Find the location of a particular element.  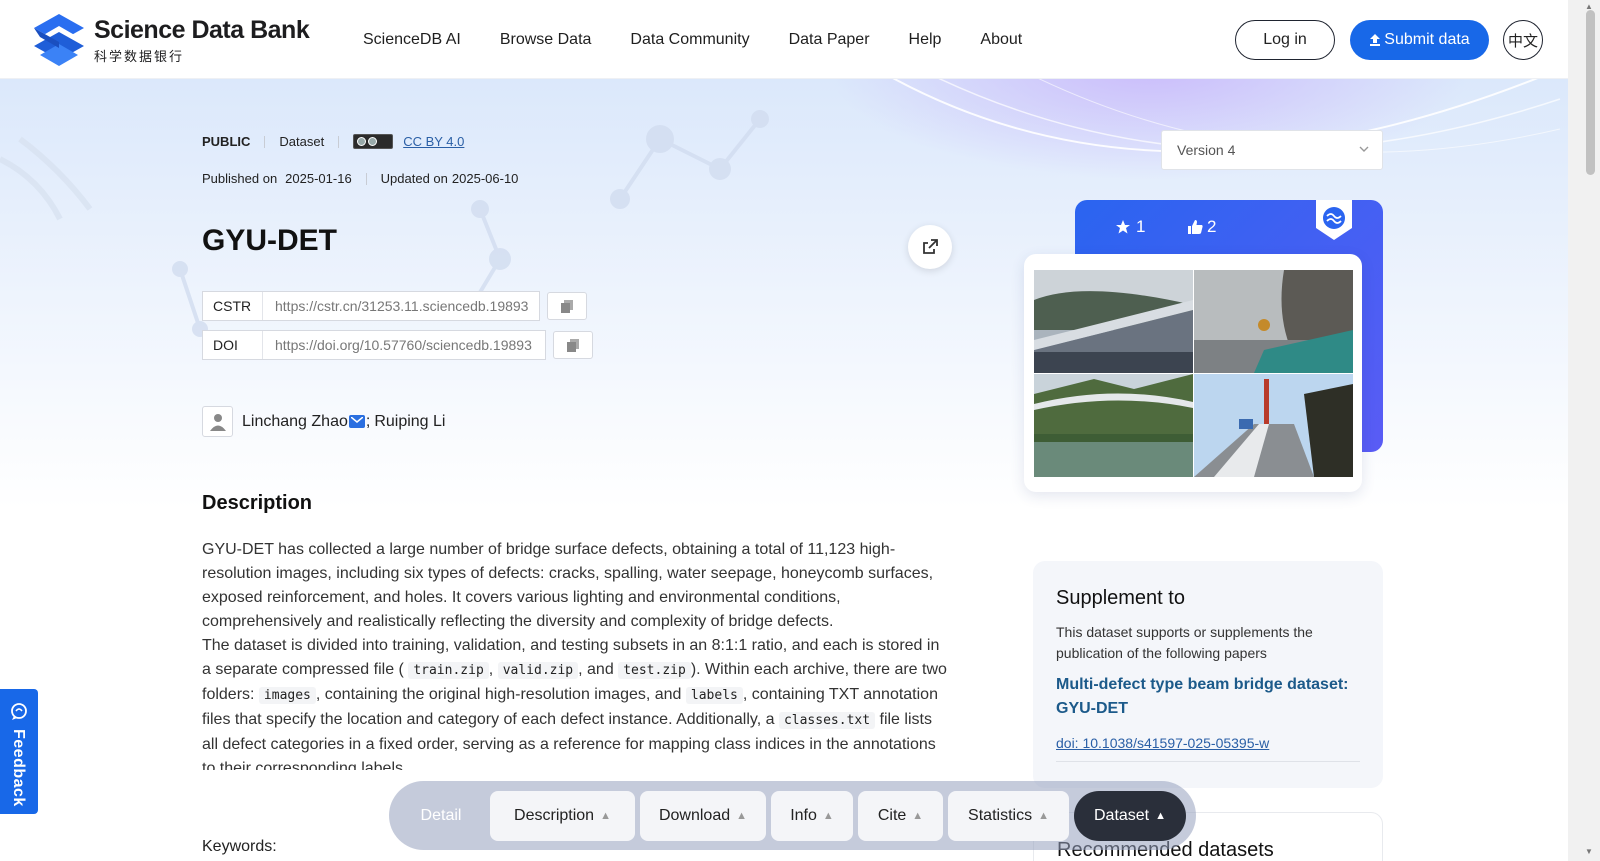

tab-cite: Cite ▲ is located at coordinates (900, 815).